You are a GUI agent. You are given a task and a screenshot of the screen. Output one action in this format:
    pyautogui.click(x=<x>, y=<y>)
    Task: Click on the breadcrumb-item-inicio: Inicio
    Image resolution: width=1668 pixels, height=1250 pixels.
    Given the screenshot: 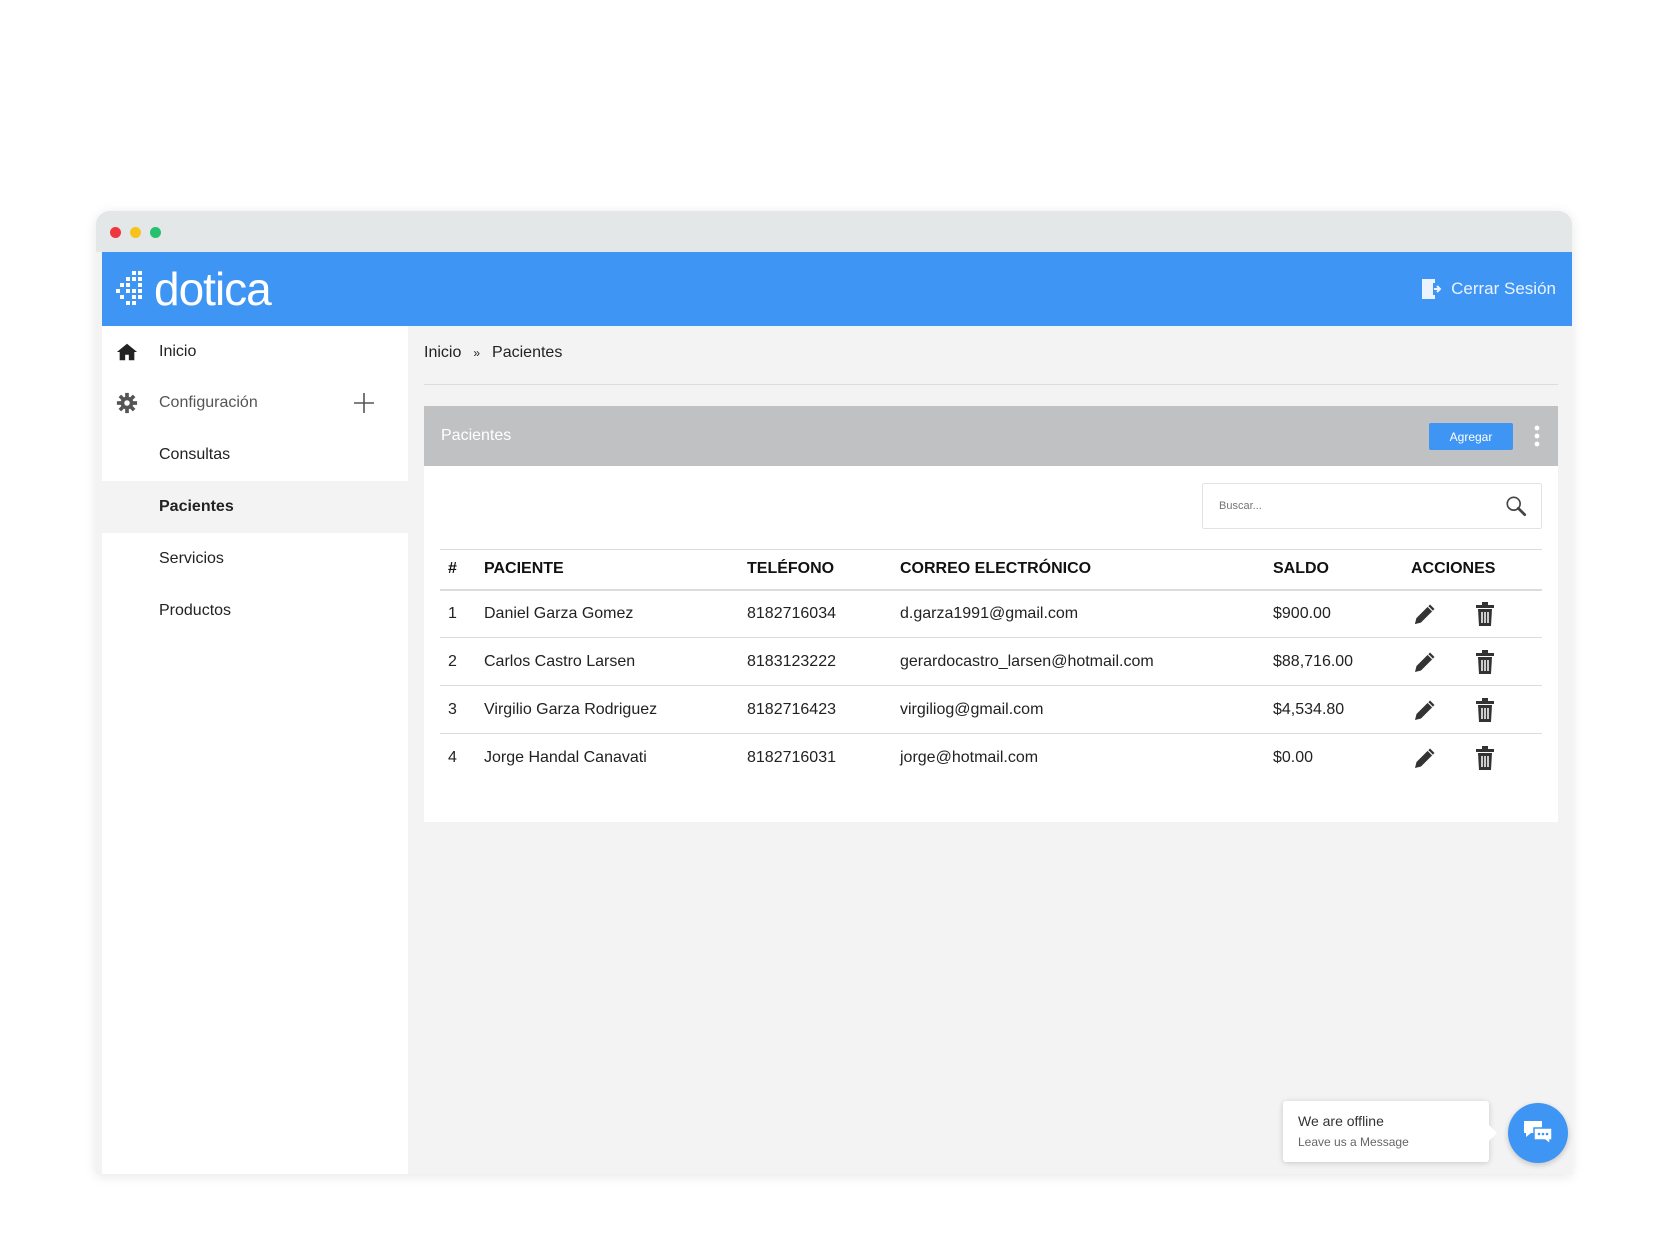 What is the action you would take?
    pyautogui.click(x=442, y=353)
    